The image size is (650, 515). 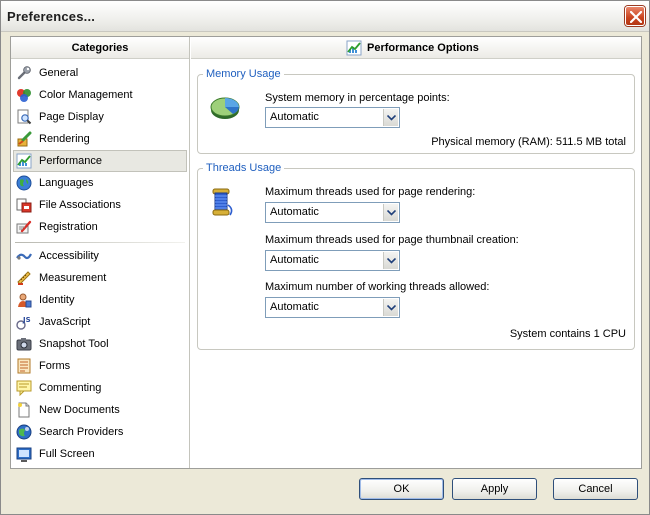 What do you see at coordinates (24, 366) in the screenshot?
I see `form-icon` at bounding box center [24, 366].